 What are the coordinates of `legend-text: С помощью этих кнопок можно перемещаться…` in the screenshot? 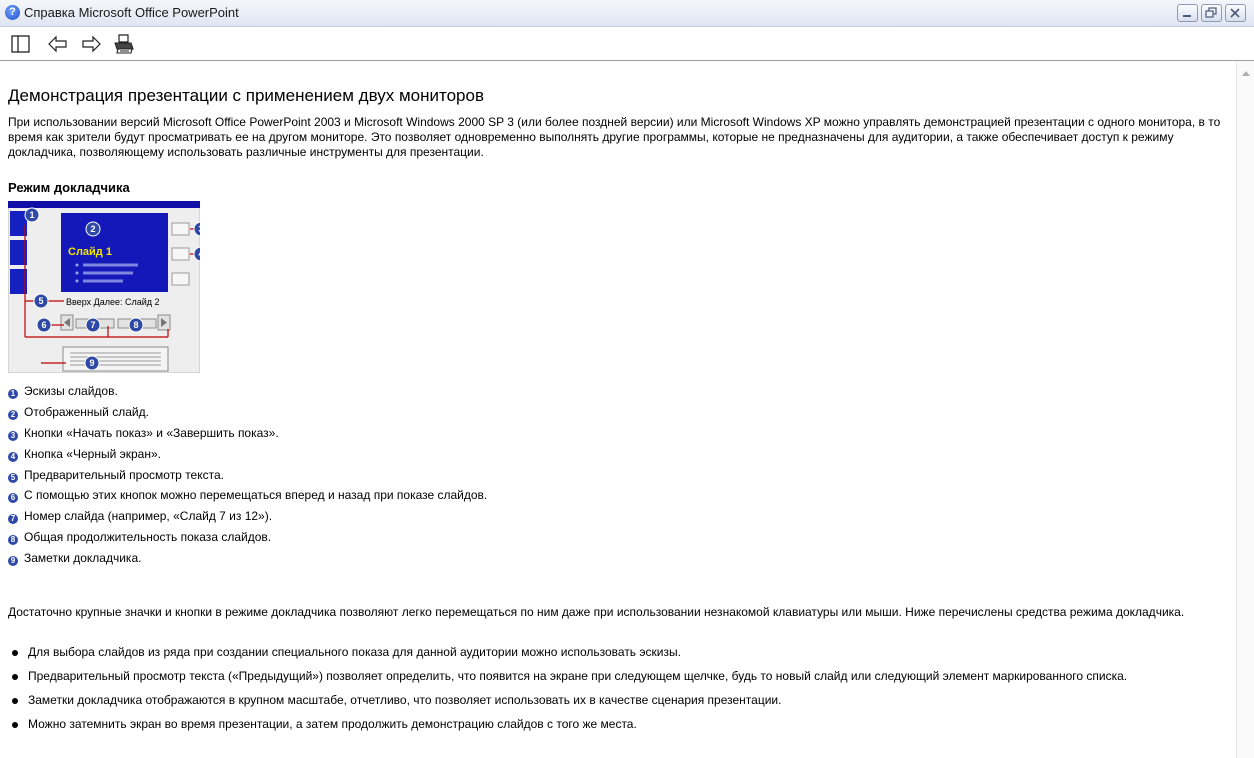 It's located at (256, 495).